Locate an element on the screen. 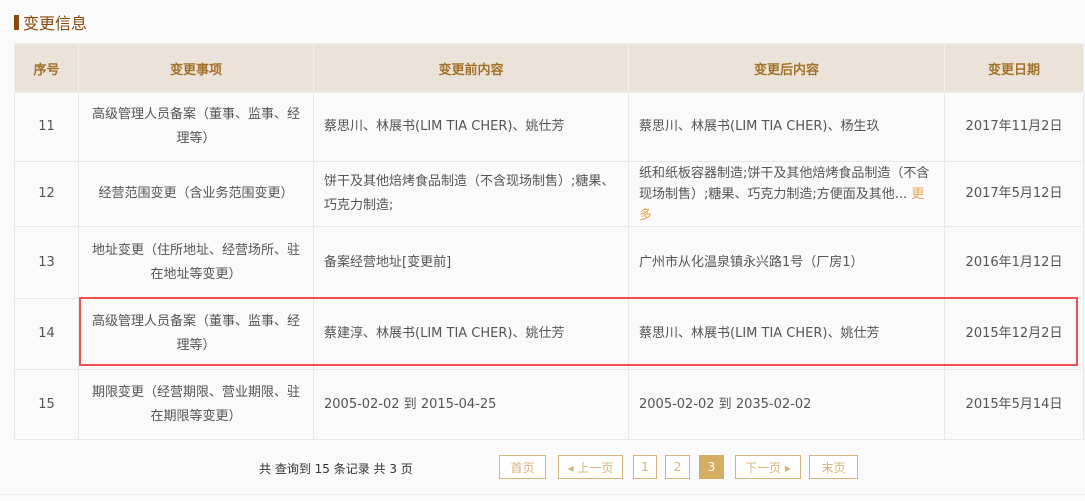  cell-item: 期限变更（经营期限、营业期限、驻在期限等变更） is located at coordinates (196, 404).